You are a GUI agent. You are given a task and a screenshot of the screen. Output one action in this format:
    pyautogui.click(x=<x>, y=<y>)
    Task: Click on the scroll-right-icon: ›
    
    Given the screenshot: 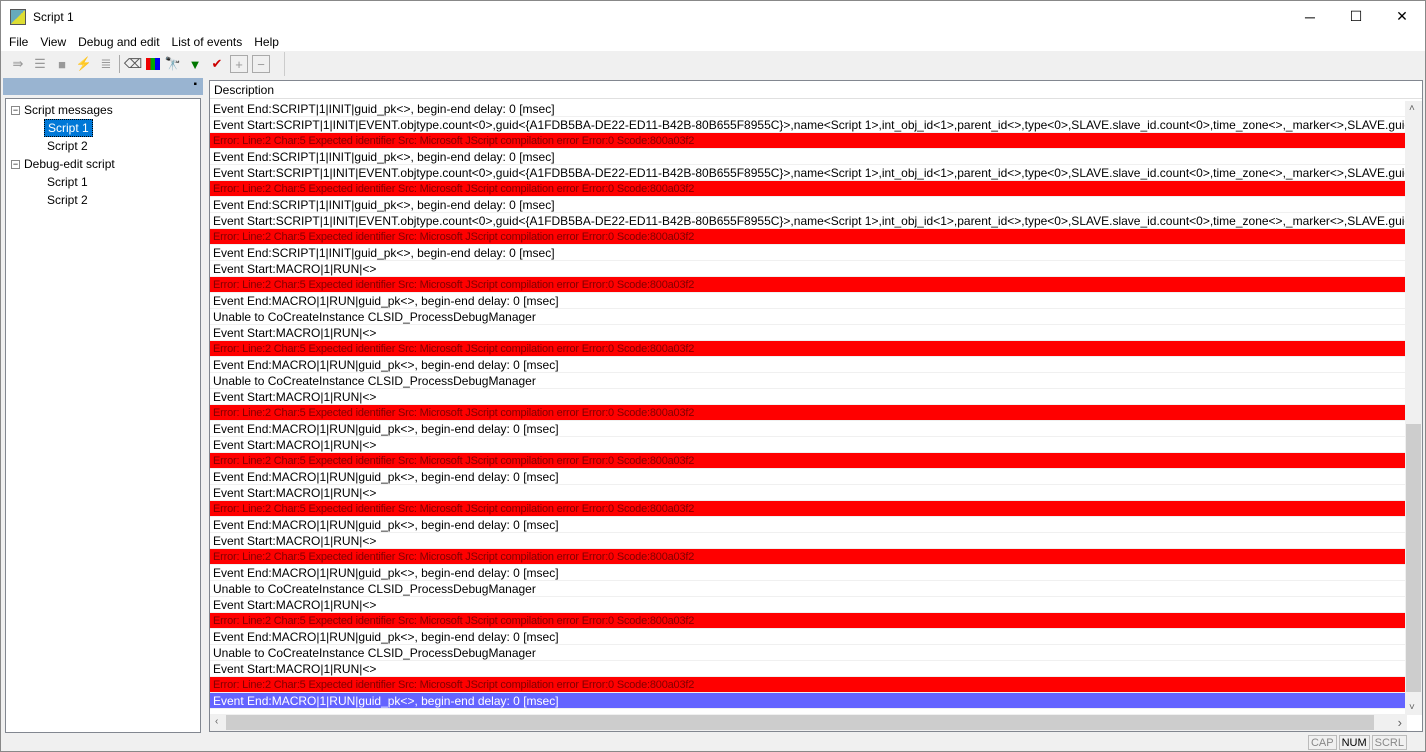 What is the action you would take?
    pyautogui.click(x=1400, y=722)
    